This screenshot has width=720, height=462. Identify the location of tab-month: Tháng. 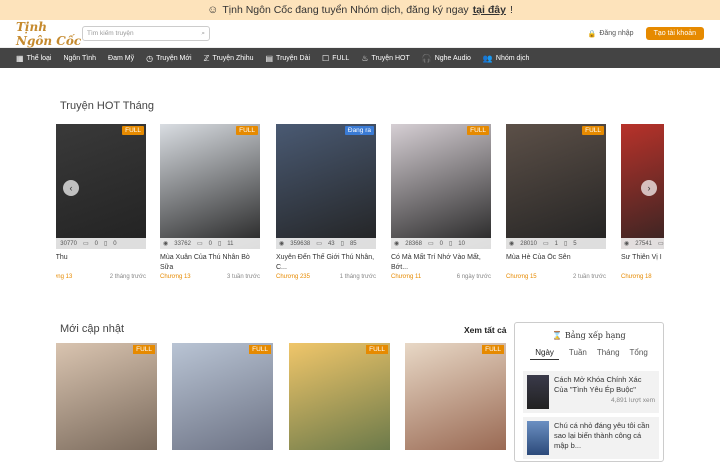
(608, 354).